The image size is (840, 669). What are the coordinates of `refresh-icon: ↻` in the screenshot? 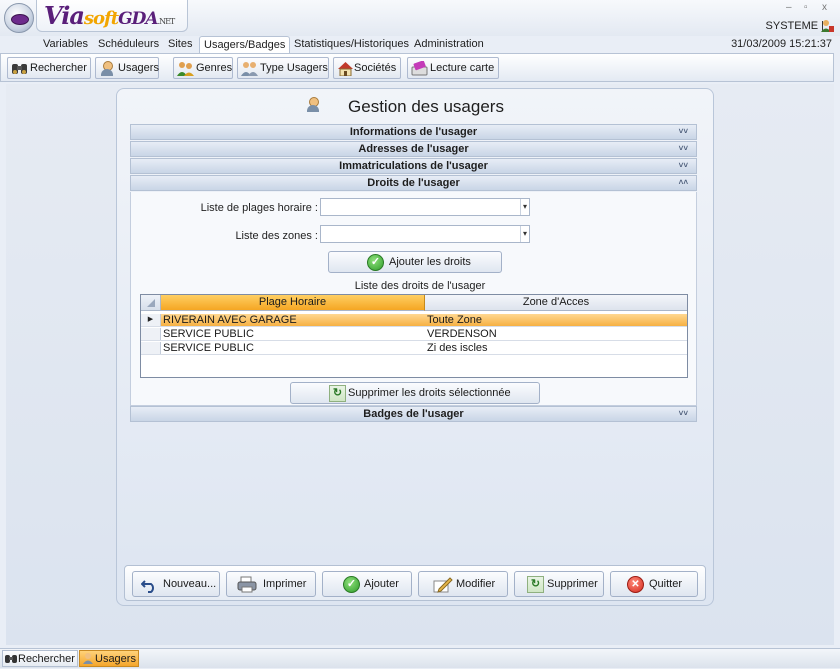 It's located at (337, 393).